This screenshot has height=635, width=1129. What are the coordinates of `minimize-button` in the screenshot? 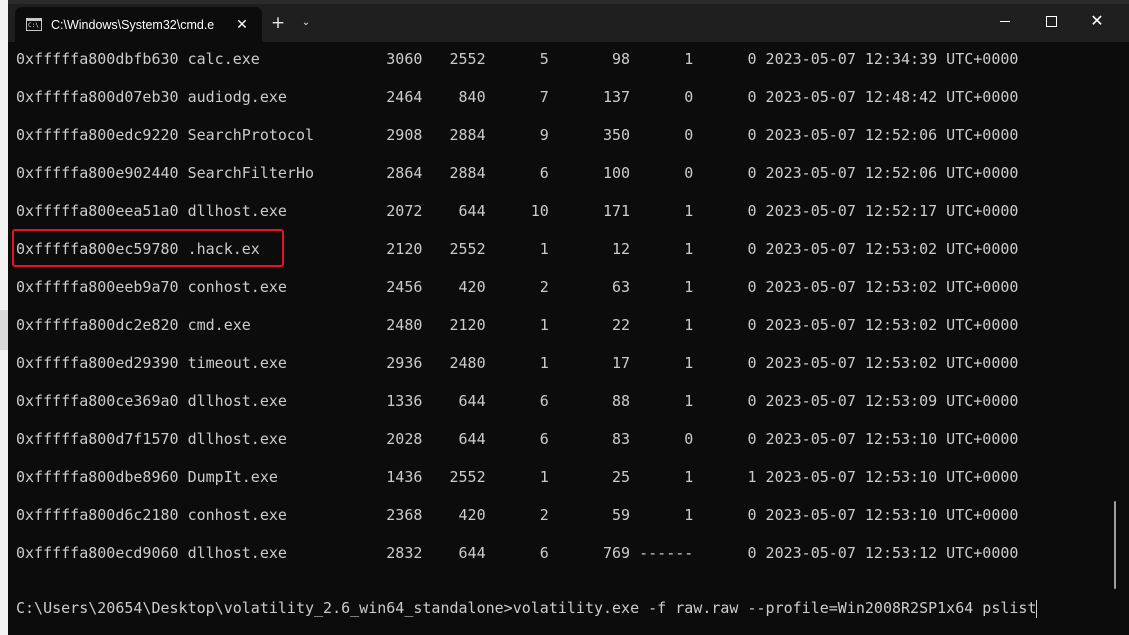 It's located at (1005, 21).